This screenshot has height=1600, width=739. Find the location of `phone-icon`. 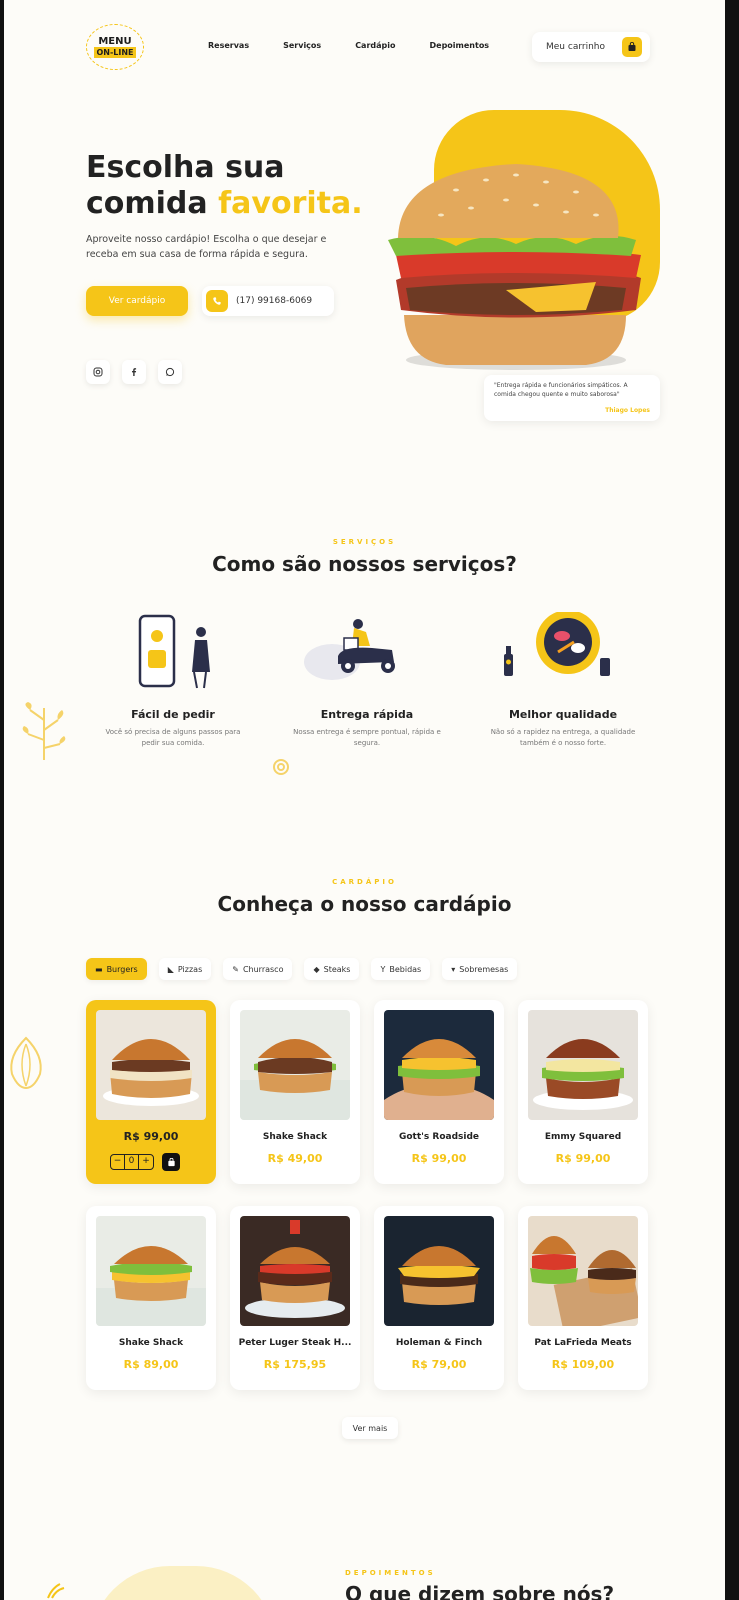

phone-icon is located at coordinates (217, 301).